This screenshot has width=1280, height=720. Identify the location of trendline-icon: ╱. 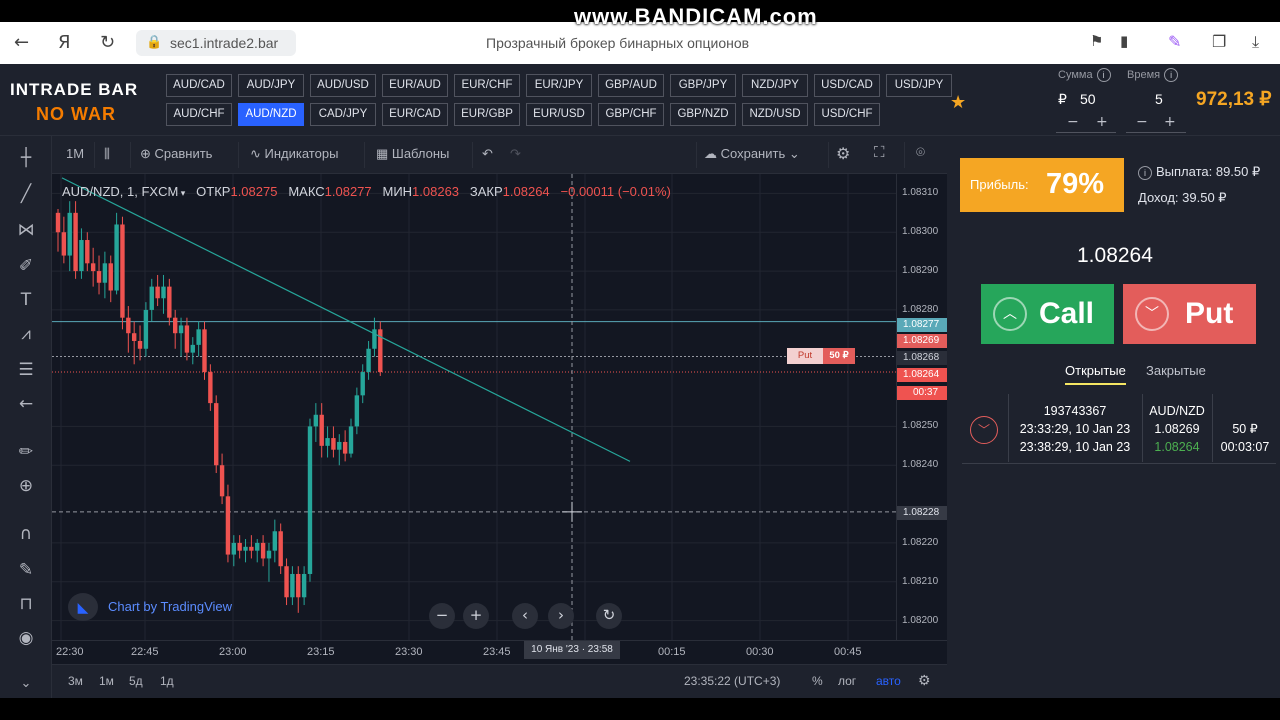
(26, 194).